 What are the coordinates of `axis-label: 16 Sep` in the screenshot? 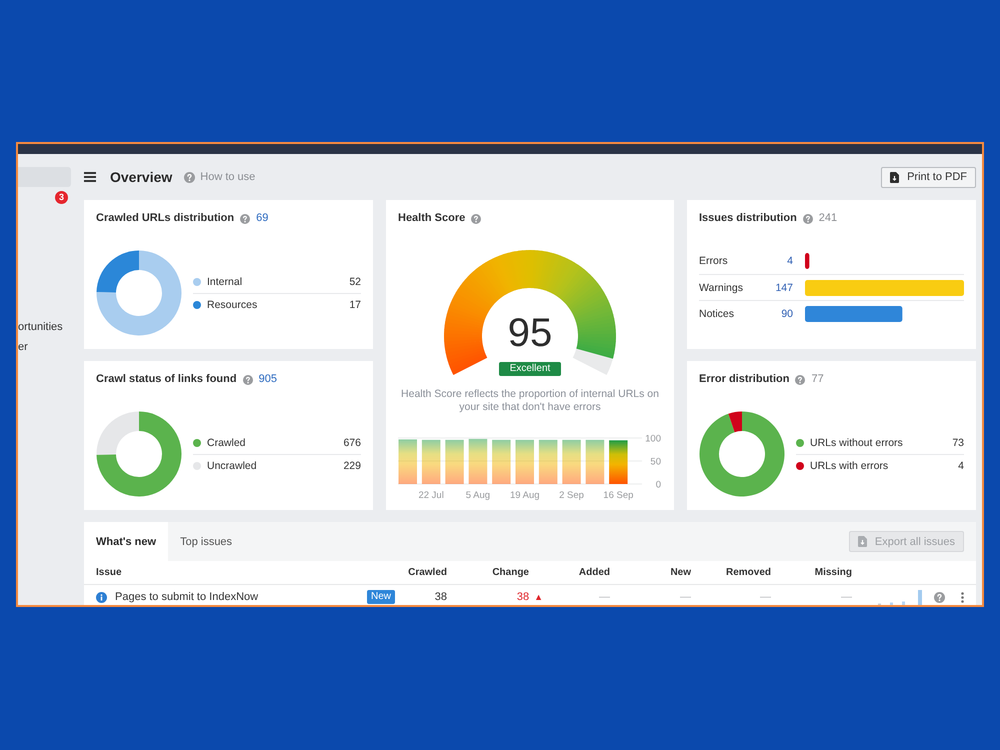 It's located at (618, 495).